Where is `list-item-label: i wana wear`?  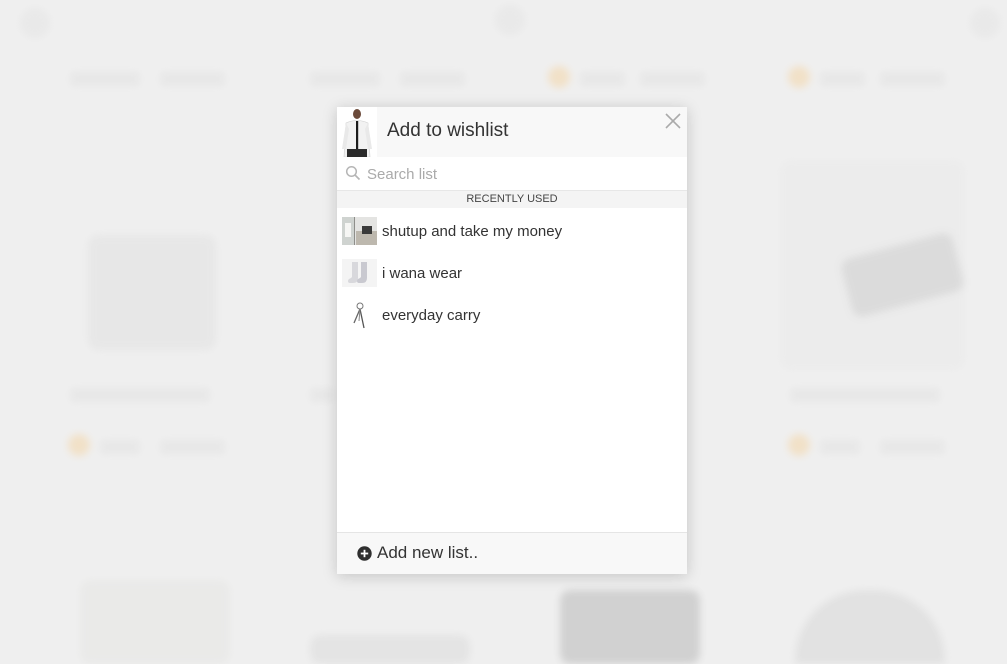
list-item-label: i wana wear is located at coordinates (422, 273).